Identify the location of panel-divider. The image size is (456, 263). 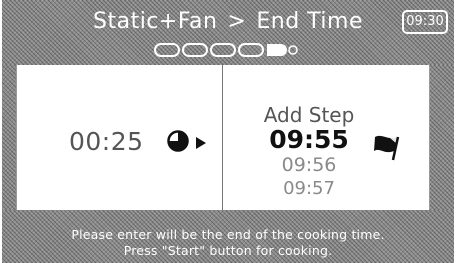
(222, 137).